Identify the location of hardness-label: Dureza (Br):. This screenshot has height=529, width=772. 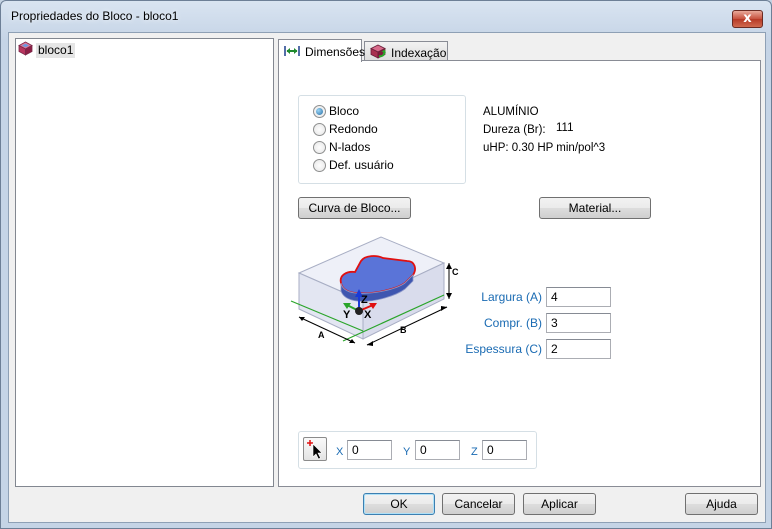
(514, 130).